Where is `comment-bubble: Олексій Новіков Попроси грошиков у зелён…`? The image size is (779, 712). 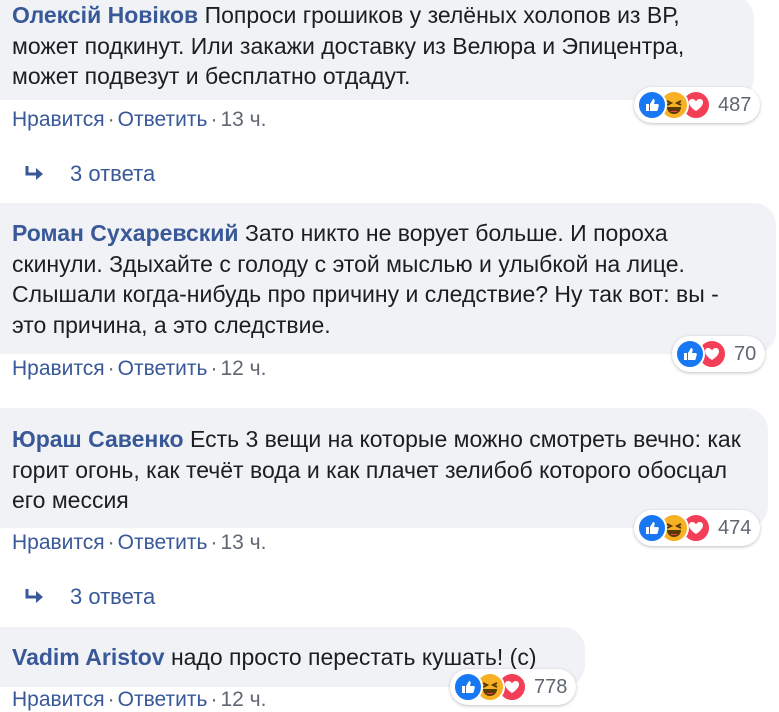 comment-bubble: Олексій Новіков Попроси грошиков у зелён… is located at coordinates (377, 50).